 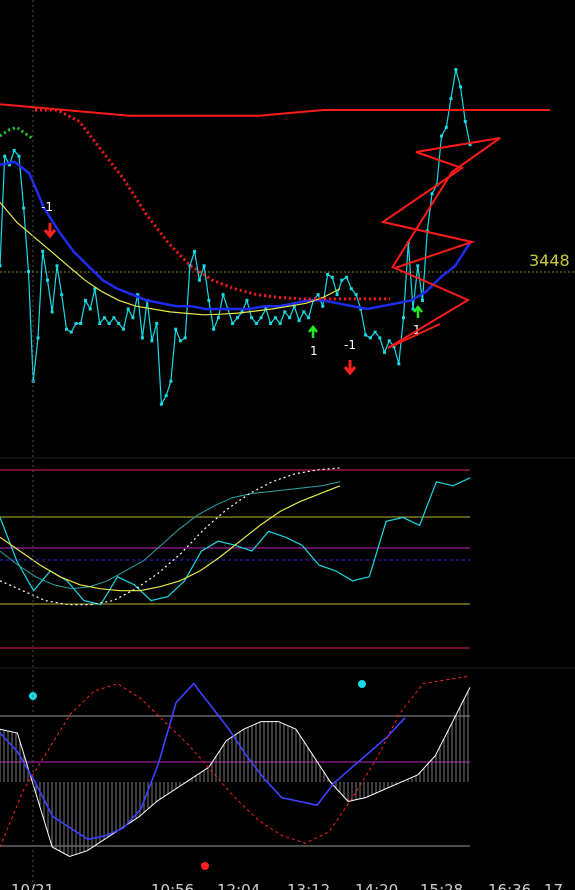 What do you see at coordinates (549, 260) in the screenshot?
I see `price-label: 3448` at bounding box center [549, 260].